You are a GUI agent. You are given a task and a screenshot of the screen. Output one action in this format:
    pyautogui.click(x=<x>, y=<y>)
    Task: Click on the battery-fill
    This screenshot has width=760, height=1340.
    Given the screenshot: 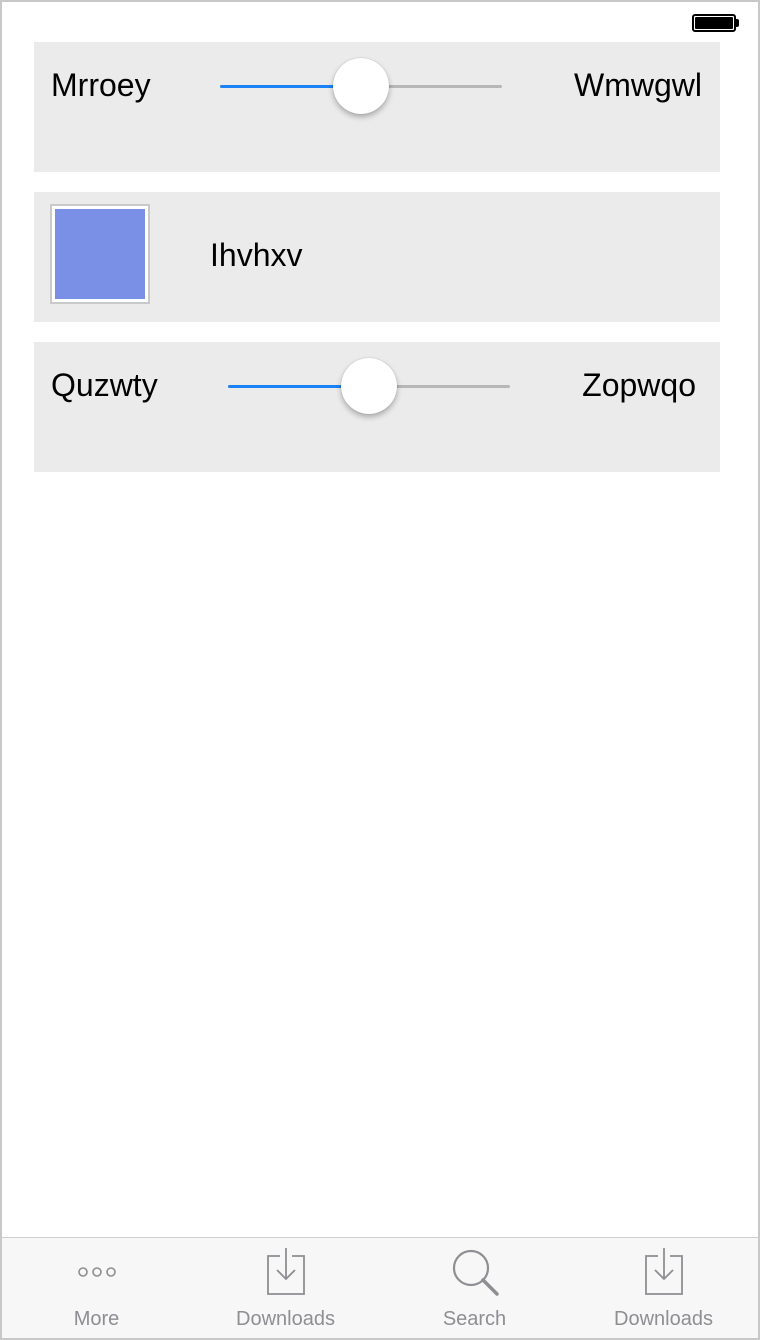 What is the action you would take?
    pyautogui.click(x=714, y=23)
    